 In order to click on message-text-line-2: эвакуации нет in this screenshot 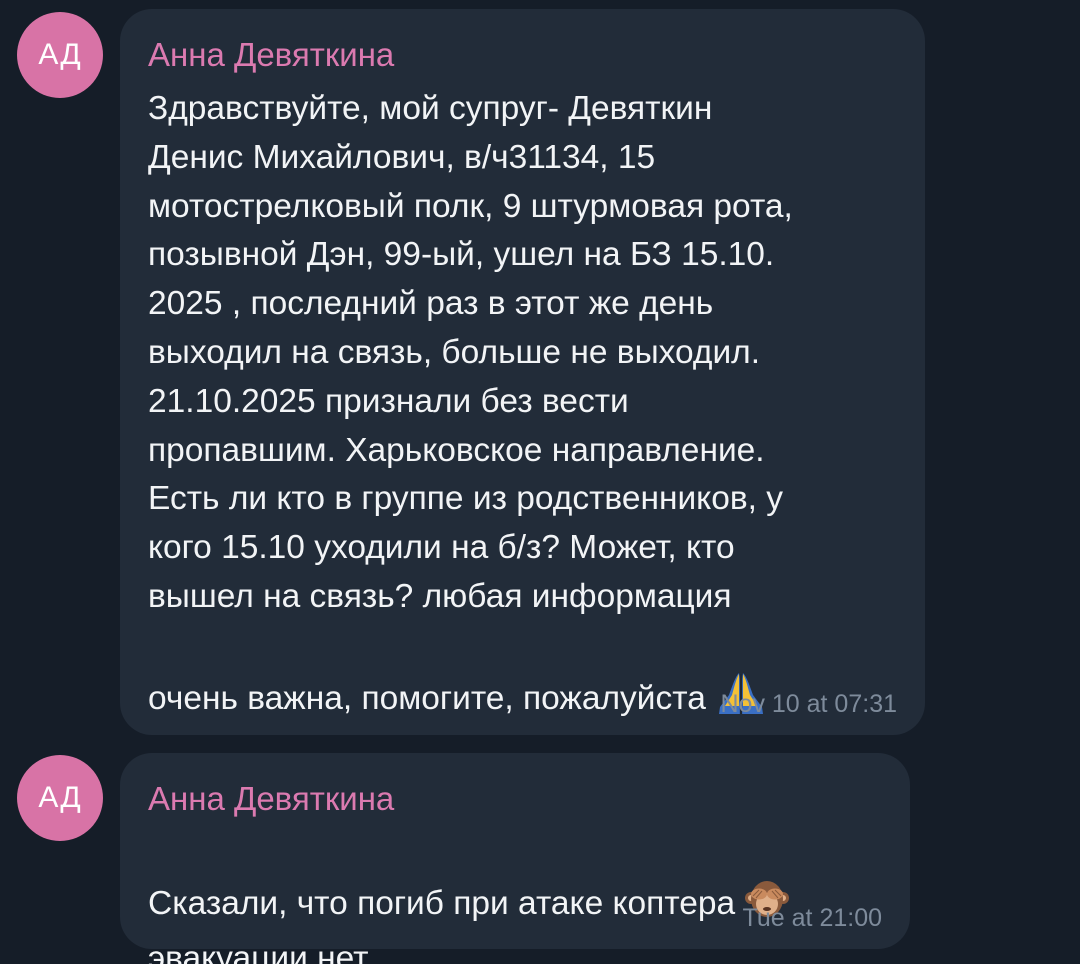, I will do `click(258, 951)`.